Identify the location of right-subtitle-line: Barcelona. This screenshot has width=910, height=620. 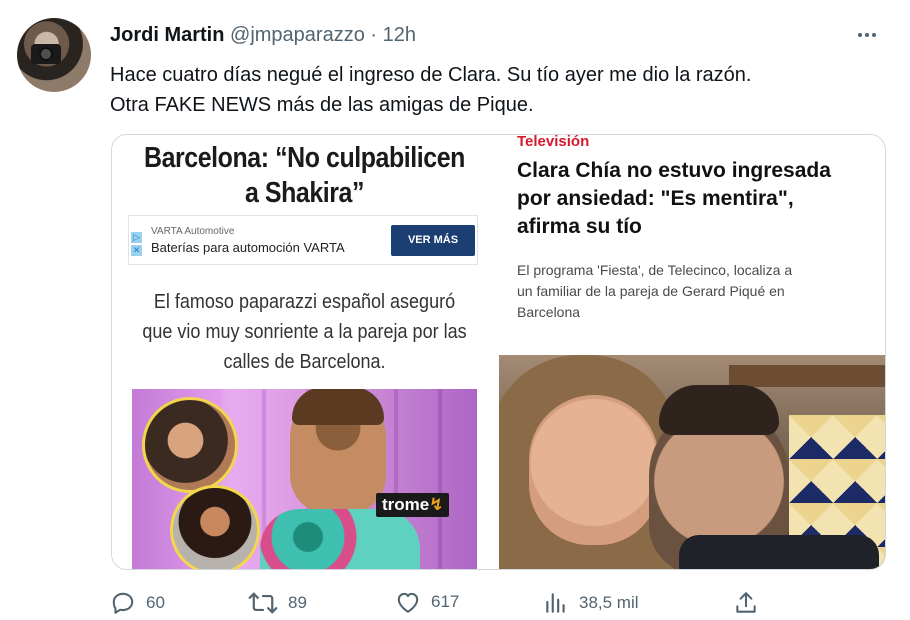
(549, 312).